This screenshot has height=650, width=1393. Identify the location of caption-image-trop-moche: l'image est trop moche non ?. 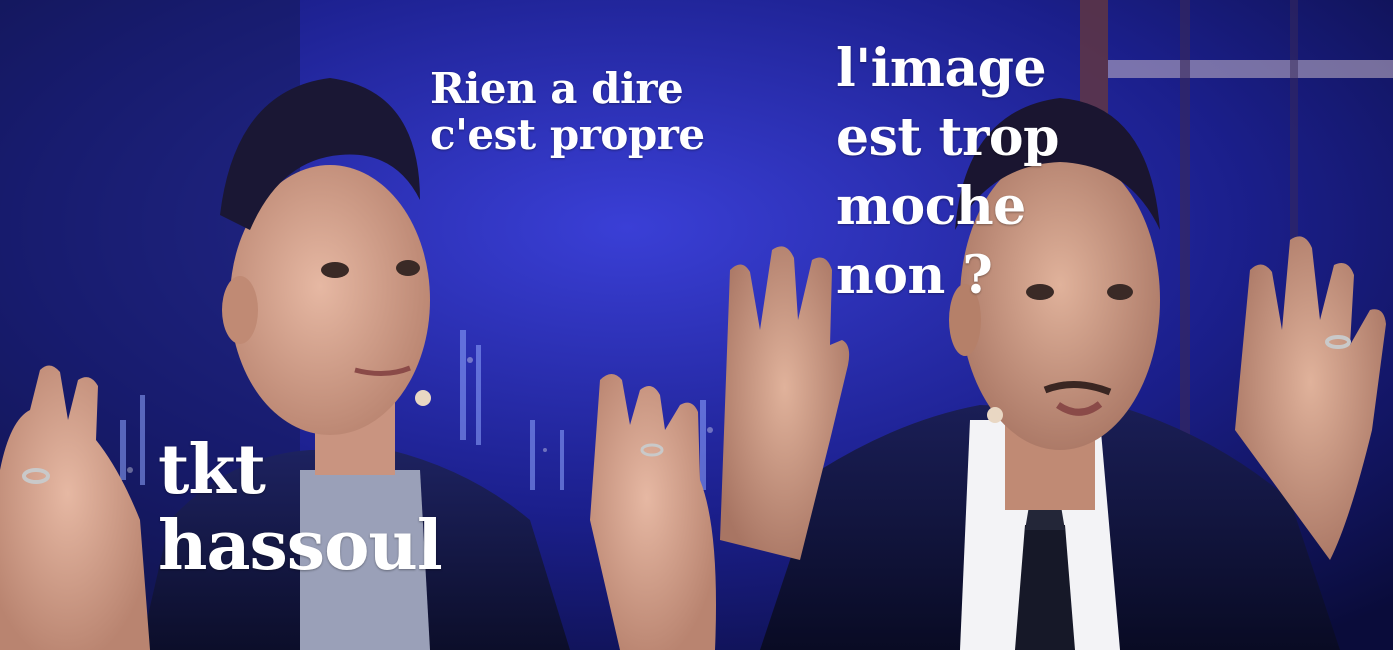
(947, 172).